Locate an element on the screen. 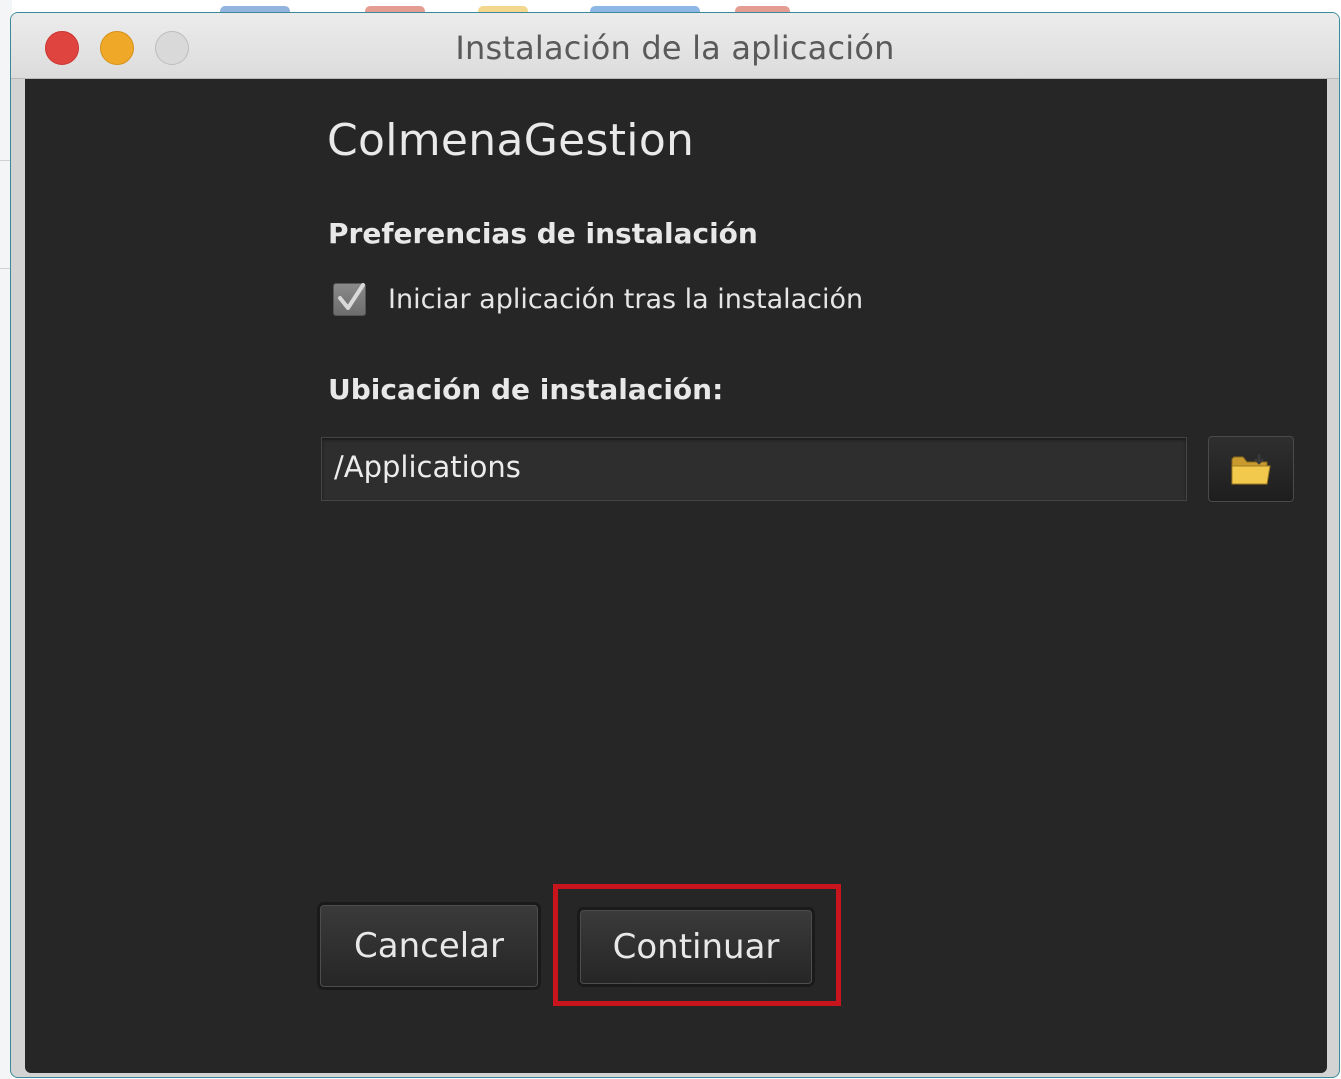 The width and height of the screenshot is (1341, 1079). continue-highlight-box is located at coordinates (697, 945).